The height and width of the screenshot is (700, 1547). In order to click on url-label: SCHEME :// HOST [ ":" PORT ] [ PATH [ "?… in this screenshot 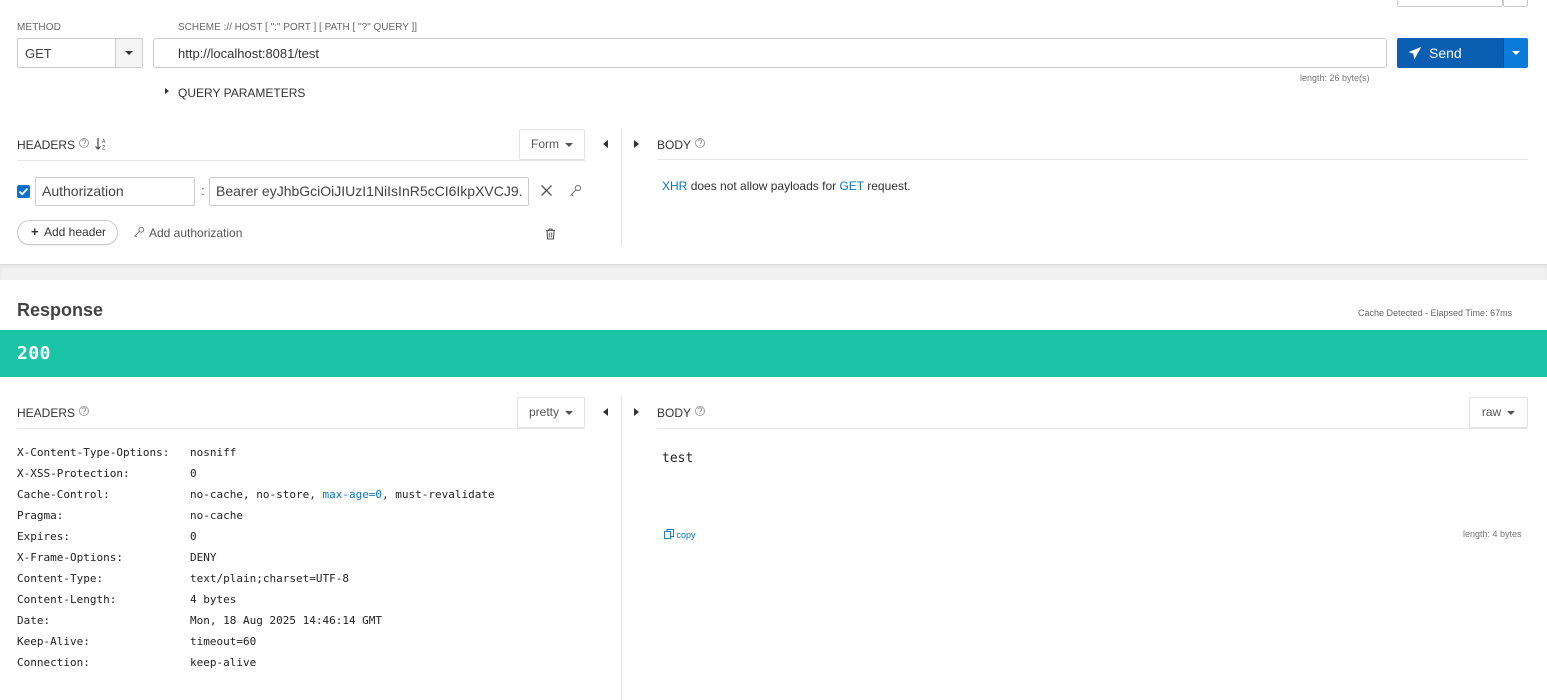, I will do `click(298, 27)`.